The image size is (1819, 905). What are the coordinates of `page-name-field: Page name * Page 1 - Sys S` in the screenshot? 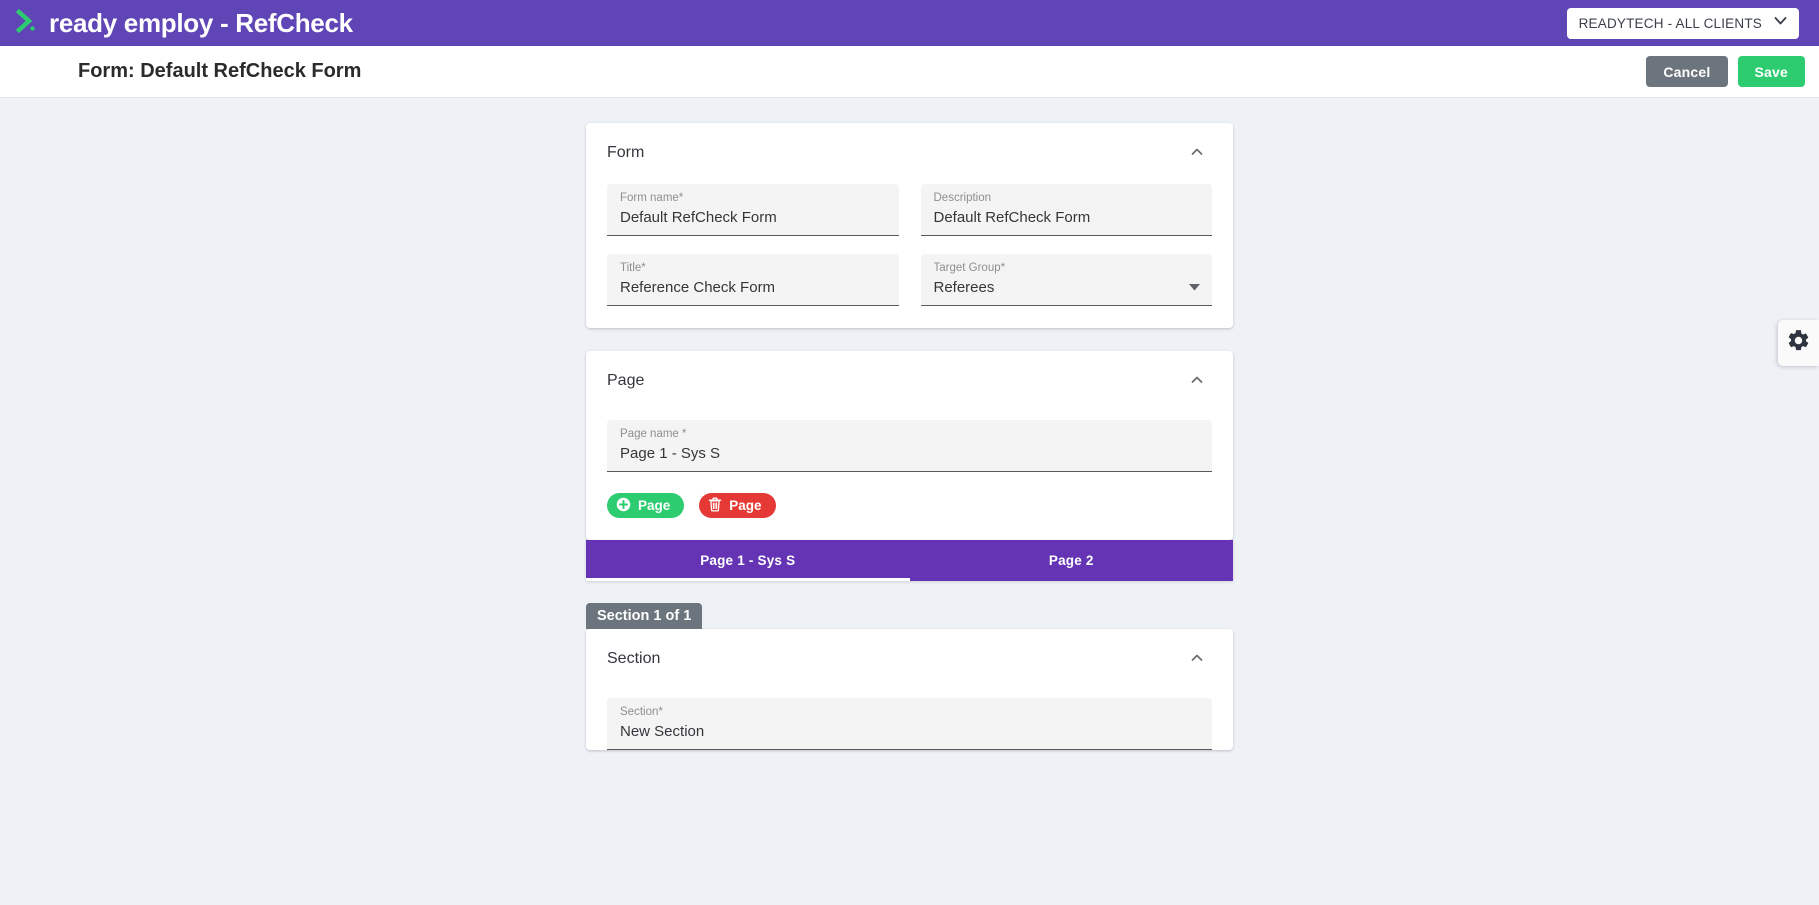 It's located at (909, 446).